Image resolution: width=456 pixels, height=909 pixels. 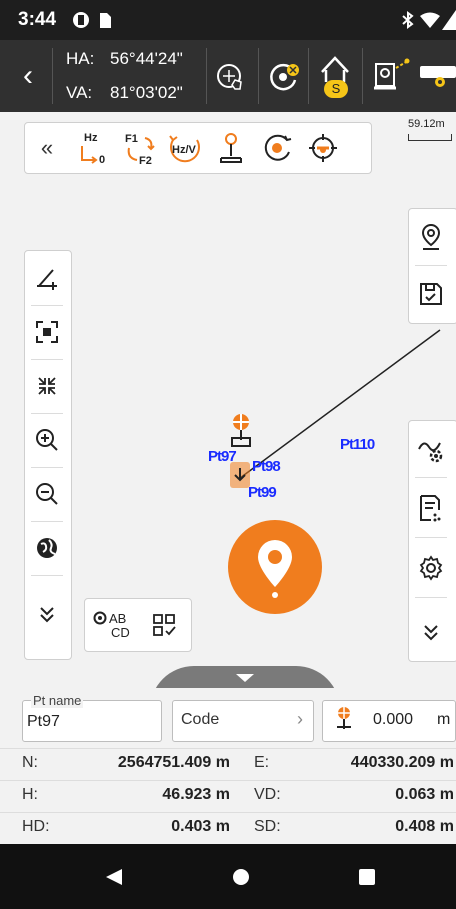 I want to click on panel-toggle-handle, so click(x=245, y=677).